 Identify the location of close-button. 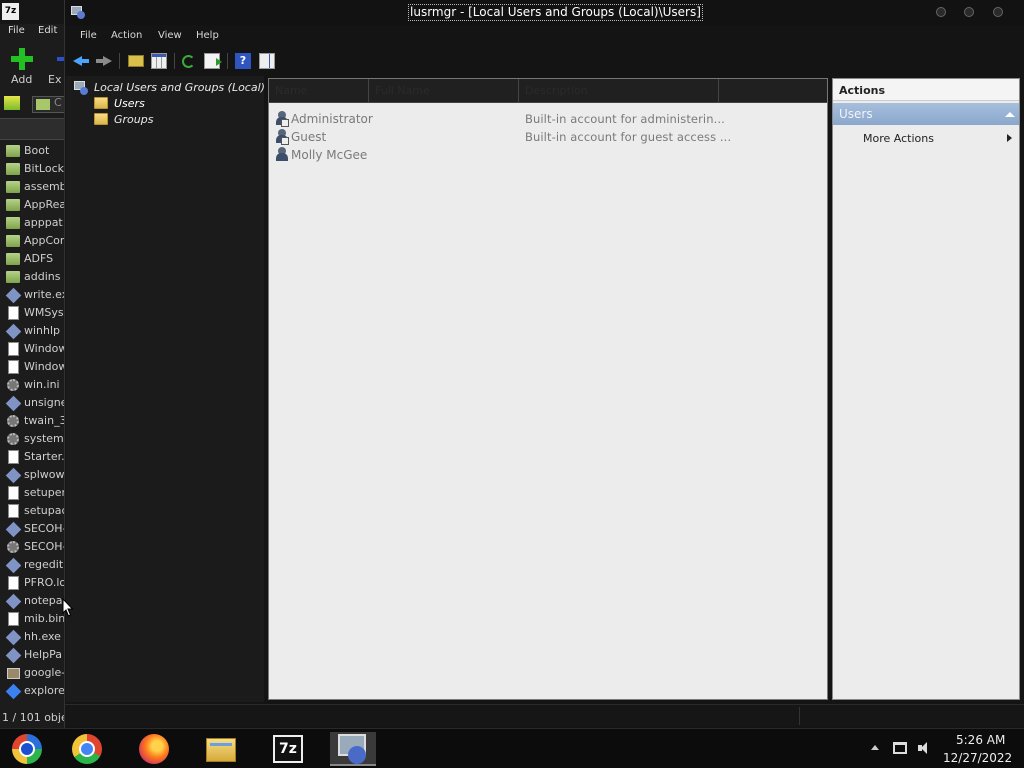
(998, 12).